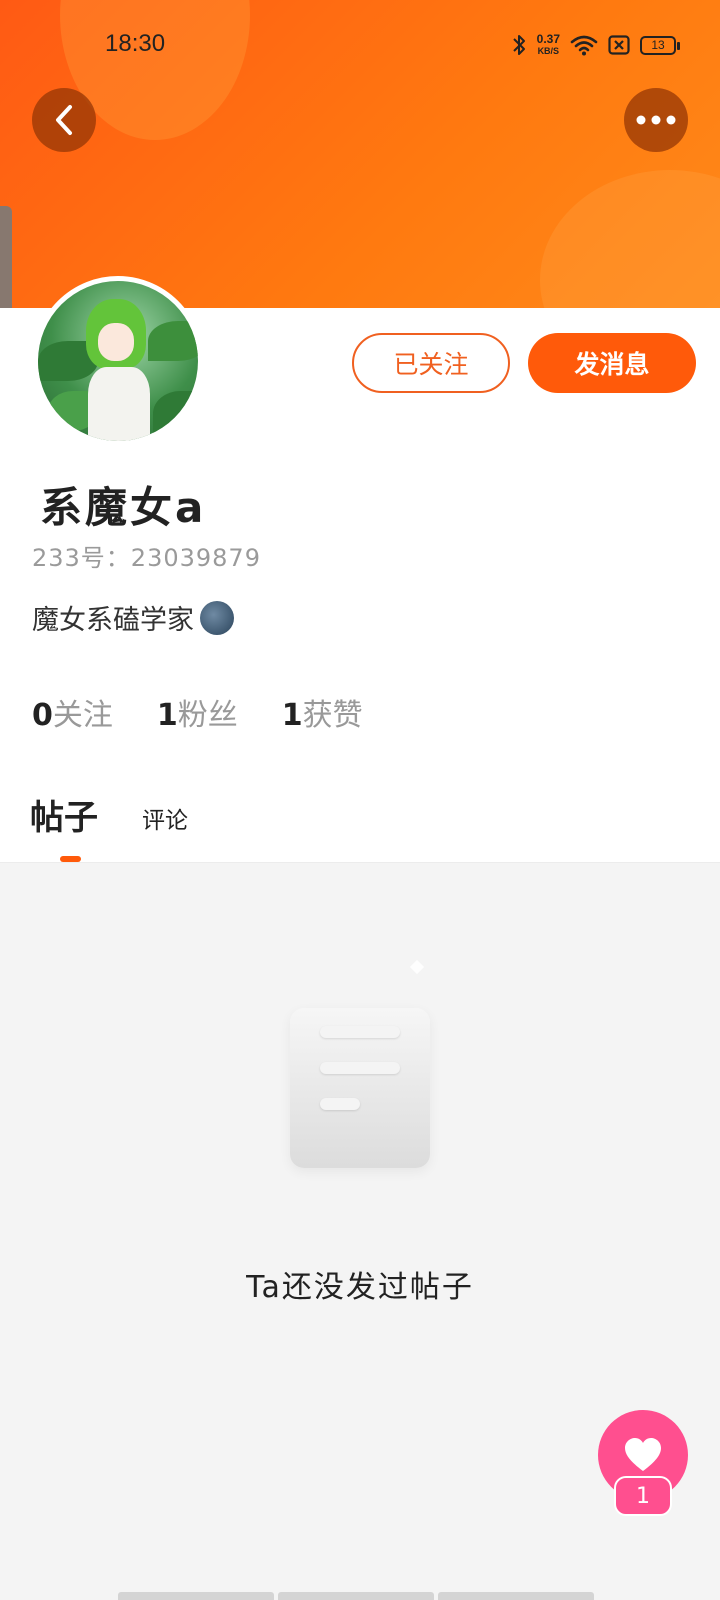 Image resolution: width=720 pixels, height=1600 pixels. I want to click on stat-following: 0关注, so click(72, 712).